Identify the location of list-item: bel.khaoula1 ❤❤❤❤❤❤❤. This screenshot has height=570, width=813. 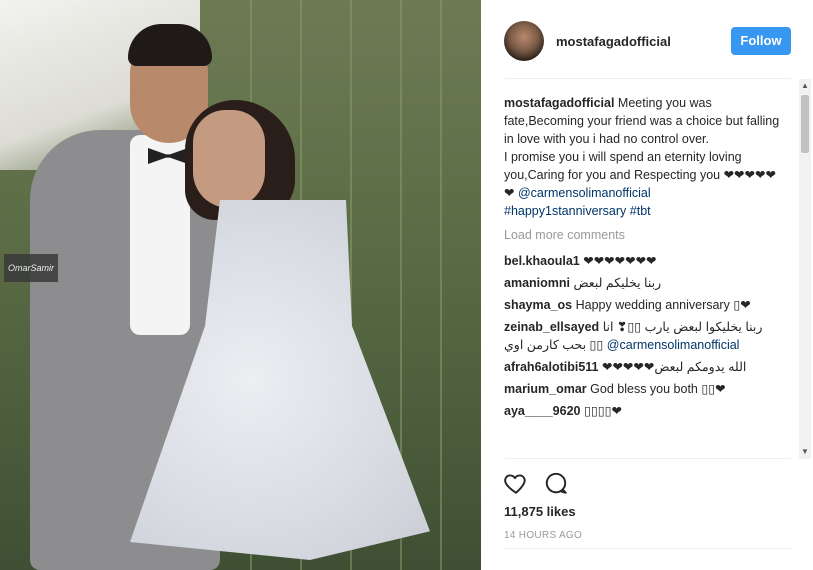
(644, 261).